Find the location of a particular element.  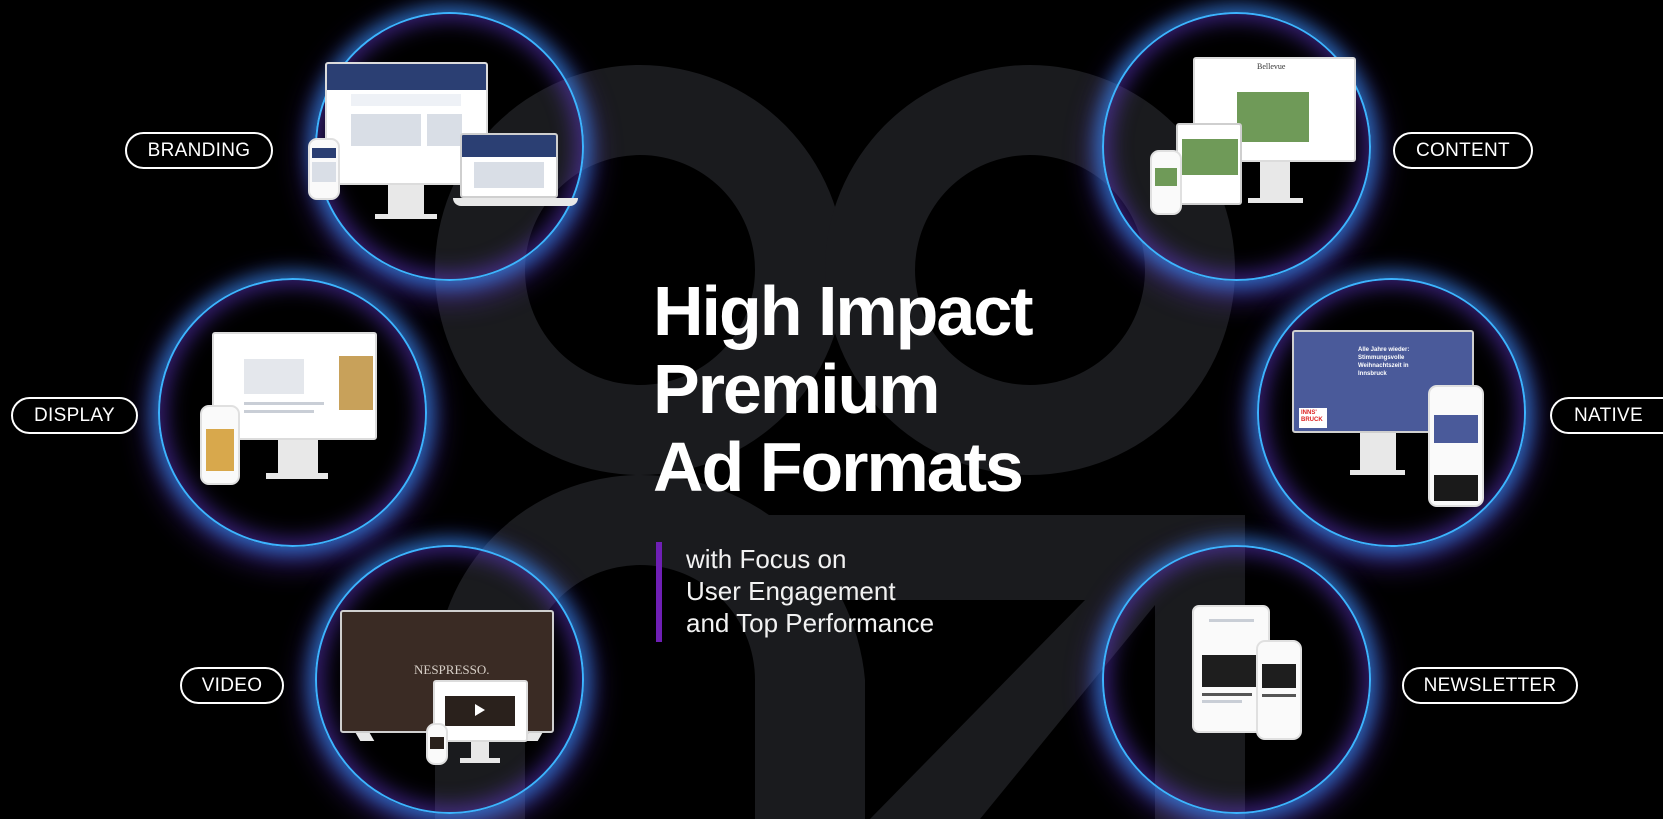

newsletter-pill: NEWSLETTER is located at coordinates (1490, 685).